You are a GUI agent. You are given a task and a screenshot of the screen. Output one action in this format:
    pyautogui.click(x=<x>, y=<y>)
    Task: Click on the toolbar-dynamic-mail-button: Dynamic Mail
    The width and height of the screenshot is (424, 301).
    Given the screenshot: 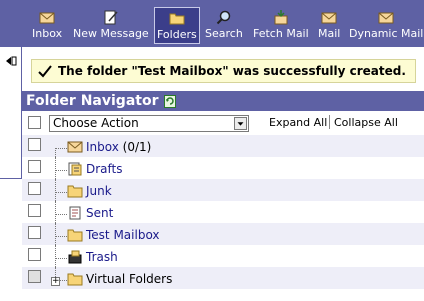 What is the action you would take?
    pyautogui.click(x=386, y=23)
    